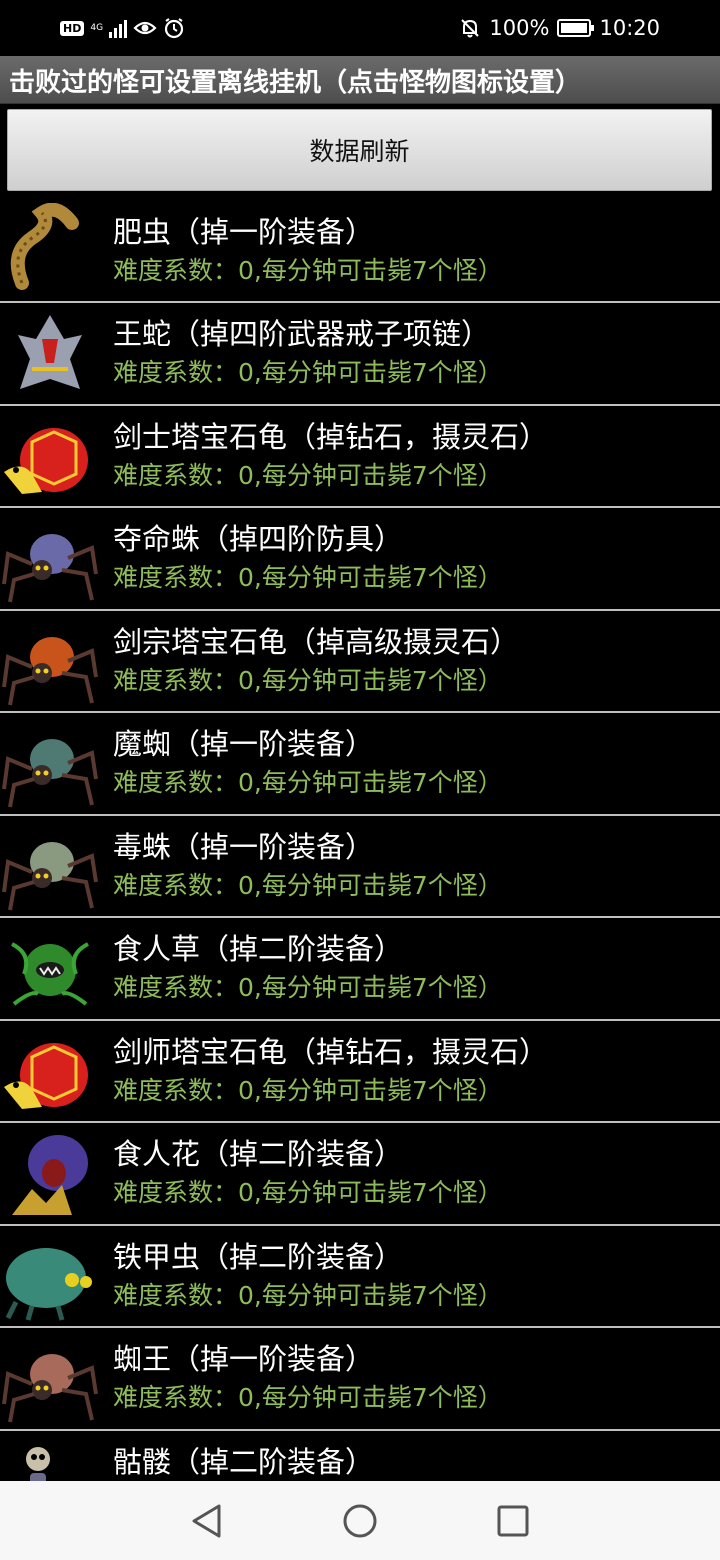 This screenshot has width=720, height=1560. Describe the element at coordinates (360, 969) in the screenshot. I see `list-item: 食人草（掉二阶装备） 难度系数：0,每分钟可击毙7个怪）` at that location.